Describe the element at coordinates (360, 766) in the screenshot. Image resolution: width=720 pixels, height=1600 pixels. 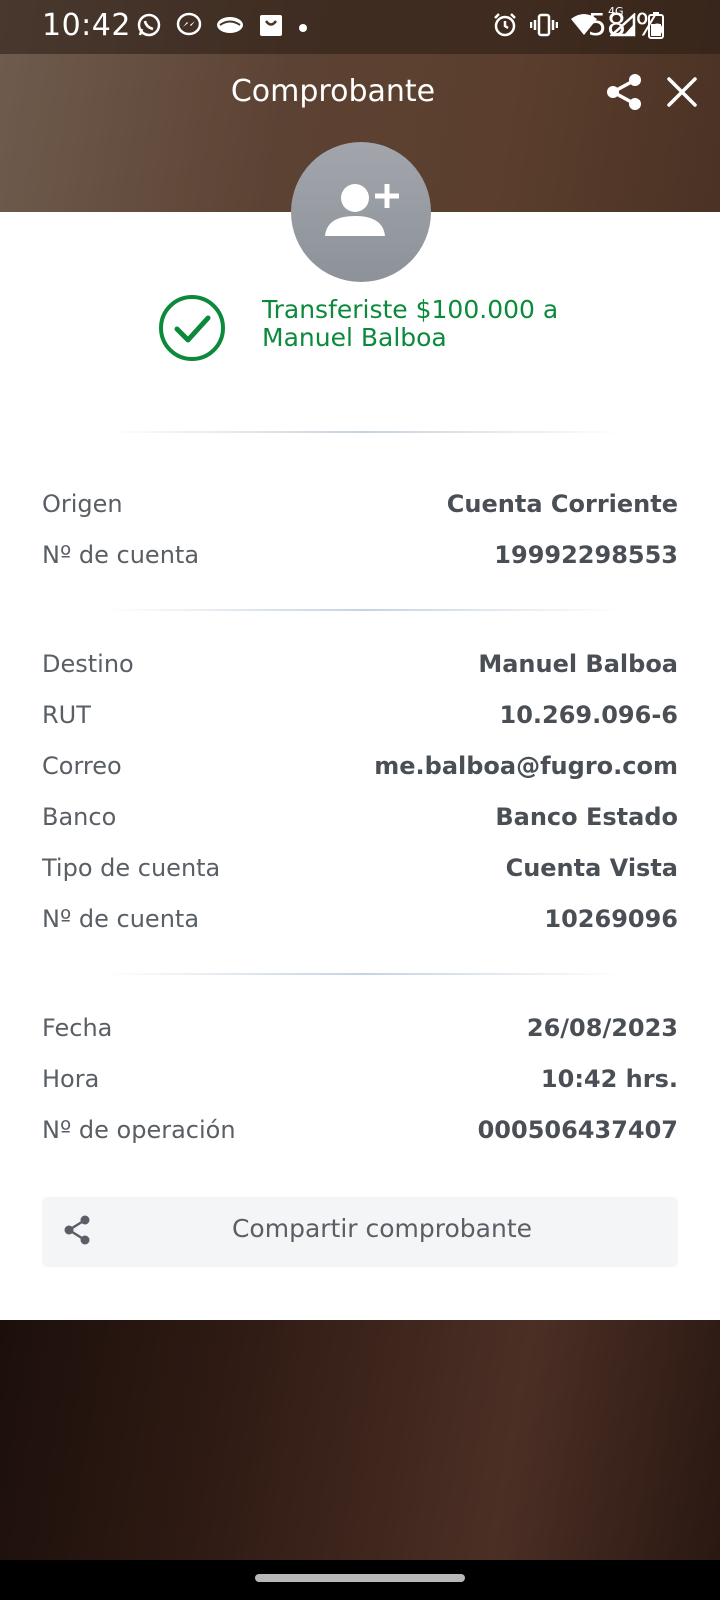
I see `email-row: Correo me.balboa@fugro.com` at that location.